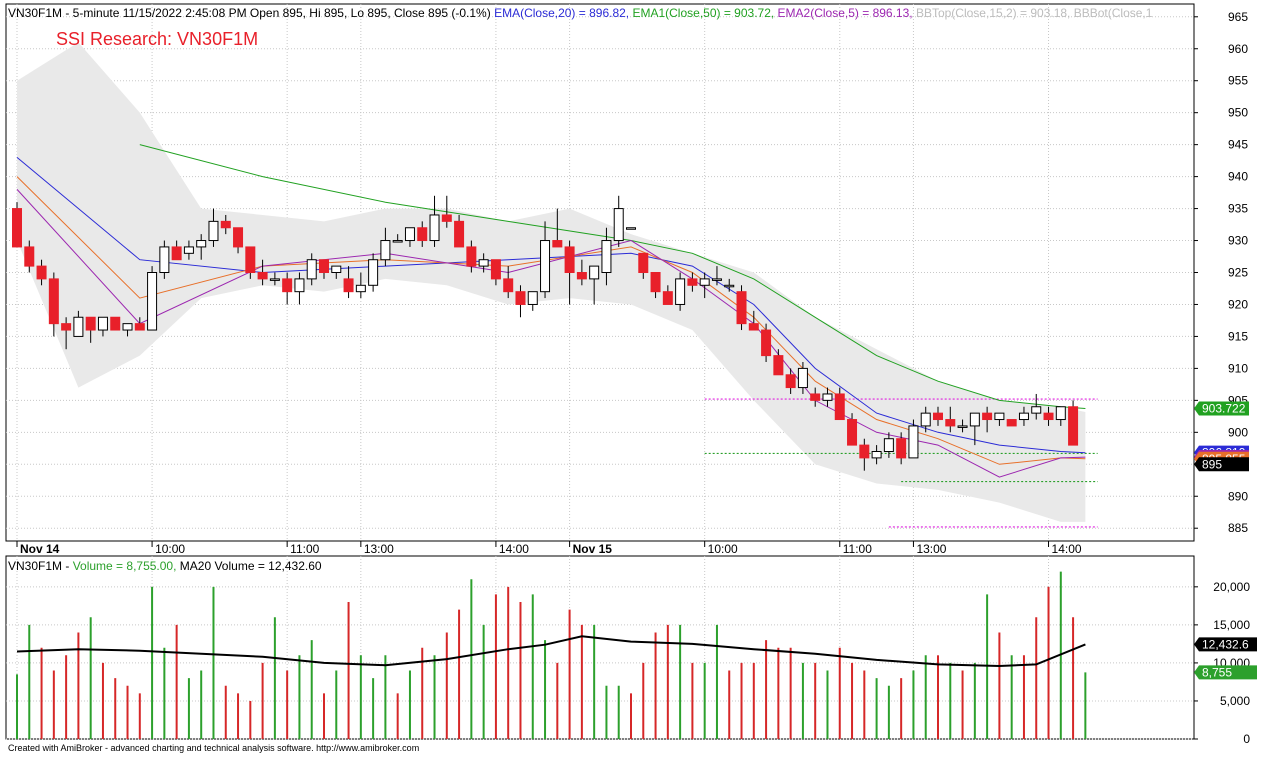 The image size is (1262, 757). What do you see at coordinates (563, 13) in the screenshot?
I see `header-ema20: EMA(Close,20) = 896.82,` at bounding box center [563, 13].